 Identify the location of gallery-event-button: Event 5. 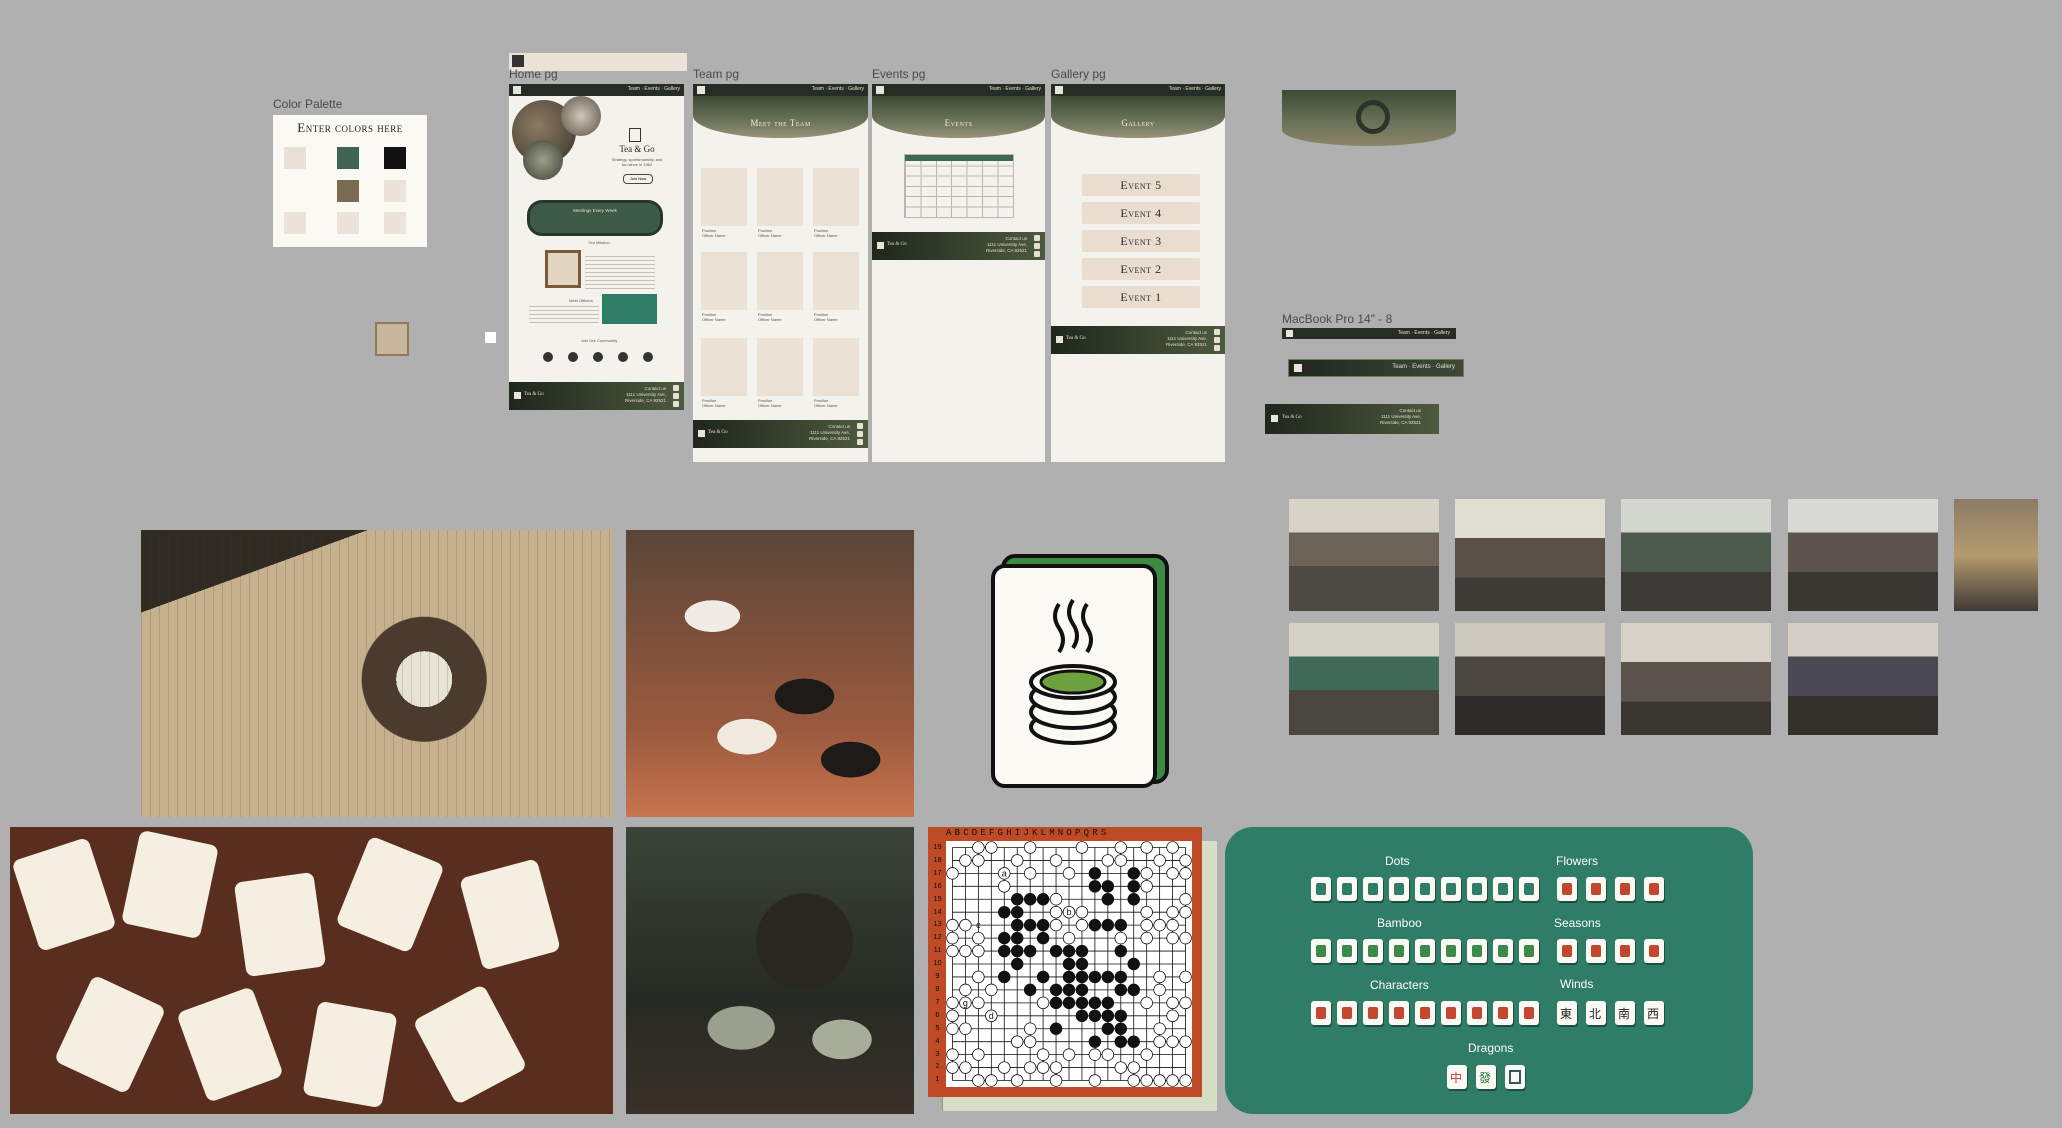
(1141, 185).